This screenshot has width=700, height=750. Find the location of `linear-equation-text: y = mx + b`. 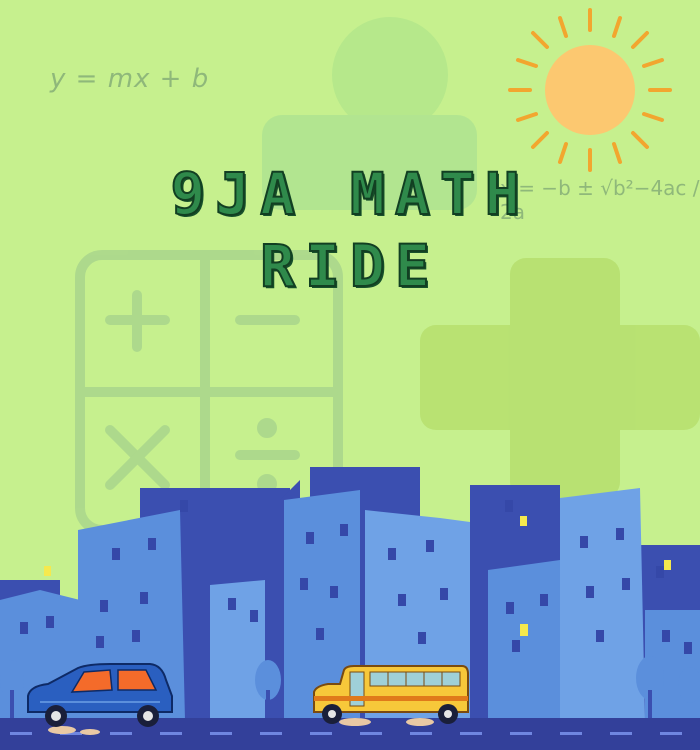

linear-equation-text: y = mx + b is located at coordinates (130, 79).